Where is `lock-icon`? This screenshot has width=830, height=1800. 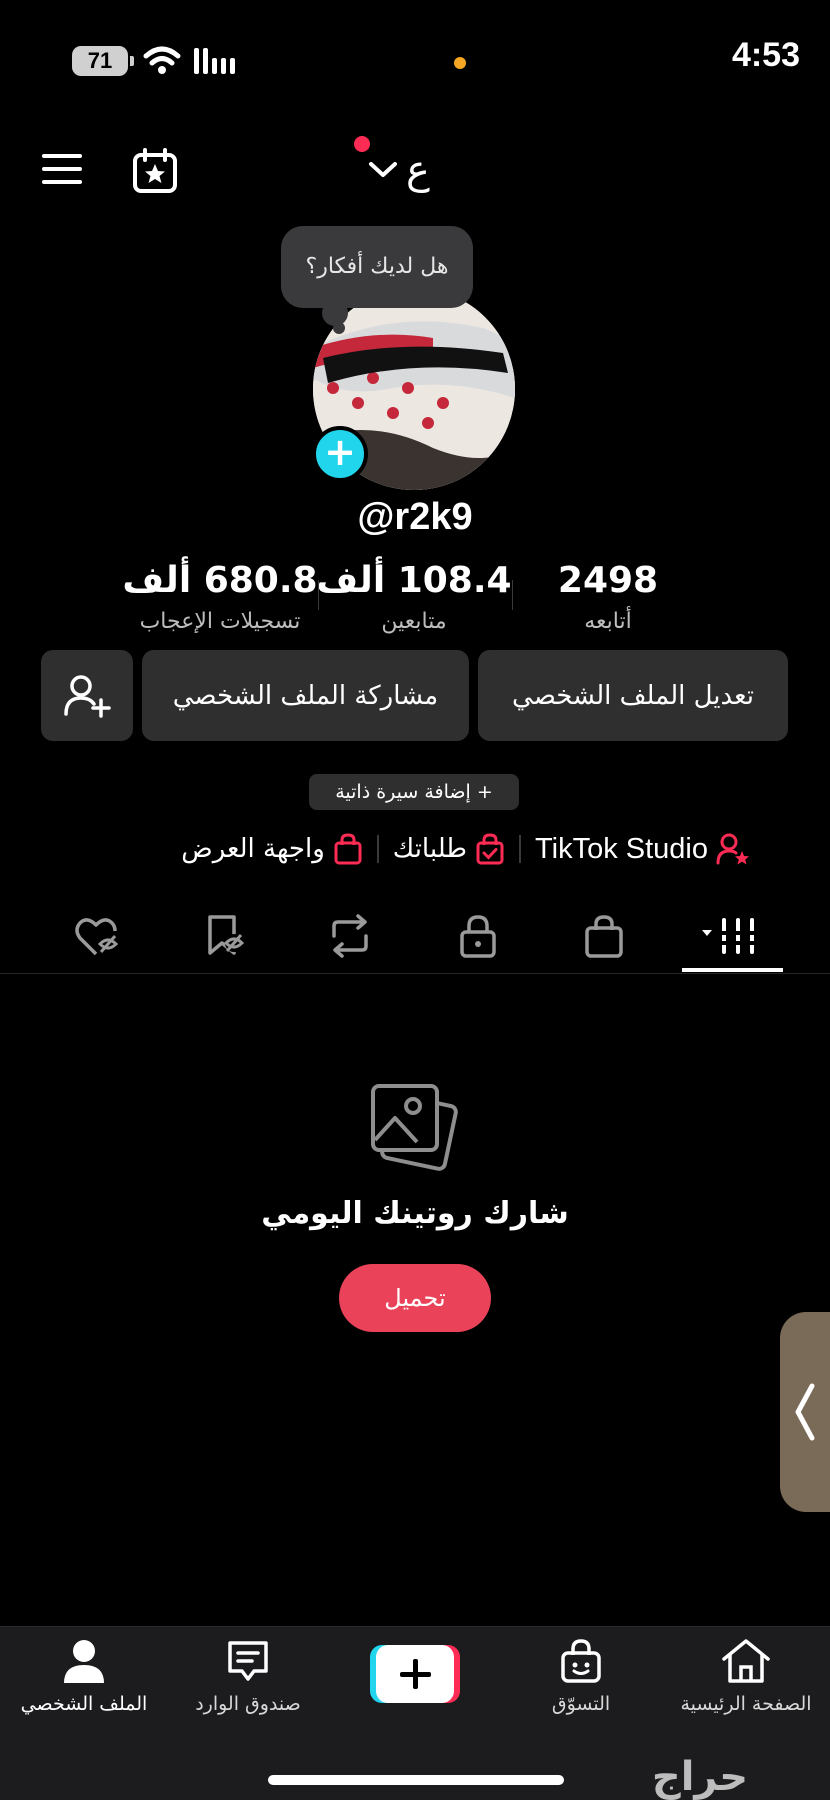
lock-icon is located at coordinates (478, 936).